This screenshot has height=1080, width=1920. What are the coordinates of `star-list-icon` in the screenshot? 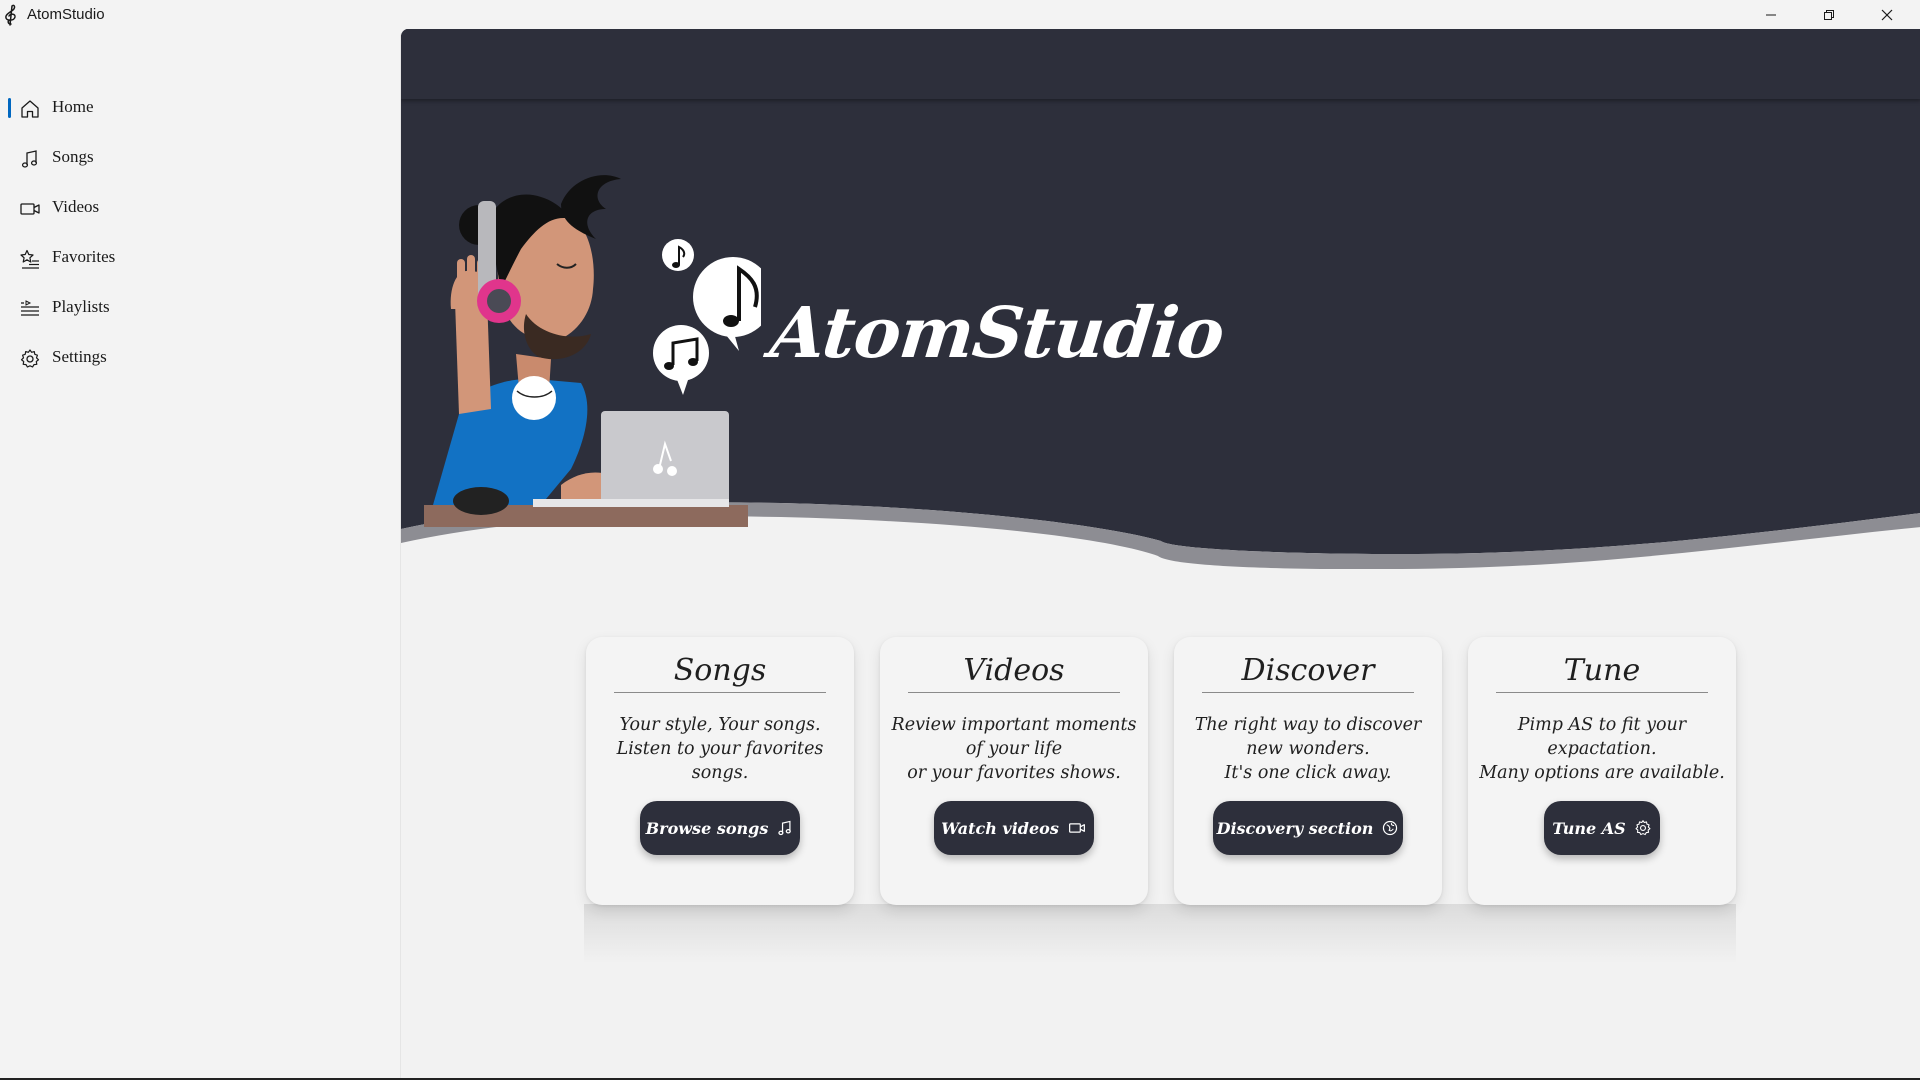 It's located at (29, 259).